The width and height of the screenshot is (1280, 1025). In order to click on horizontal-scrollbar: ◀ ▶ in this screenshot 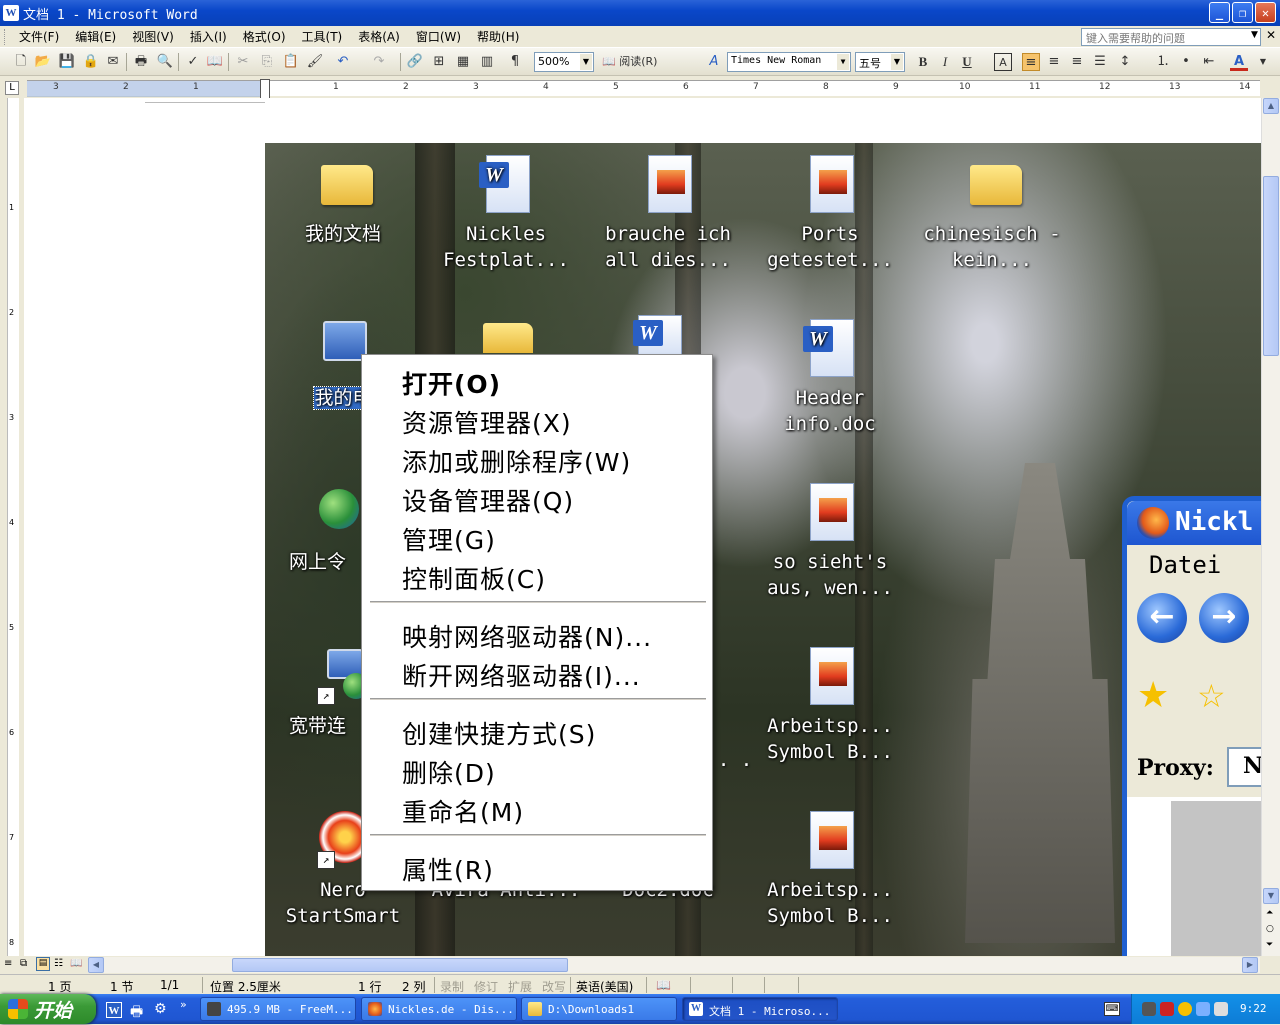, I will do `click(674, 965)`.